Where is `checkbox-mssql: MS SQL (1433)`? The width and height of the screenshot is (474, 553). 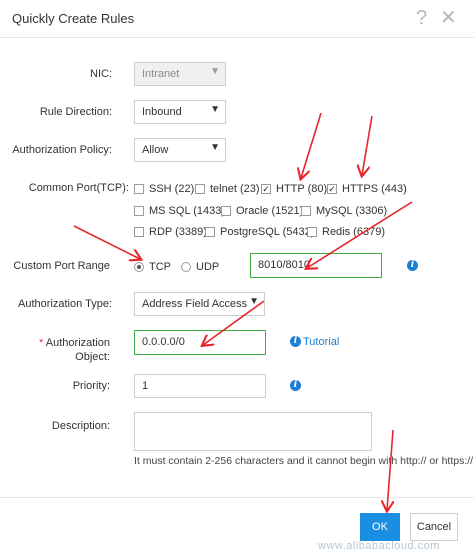 checkbox-mssql: MS SQL (1433) is located at coordinates (179, 211).